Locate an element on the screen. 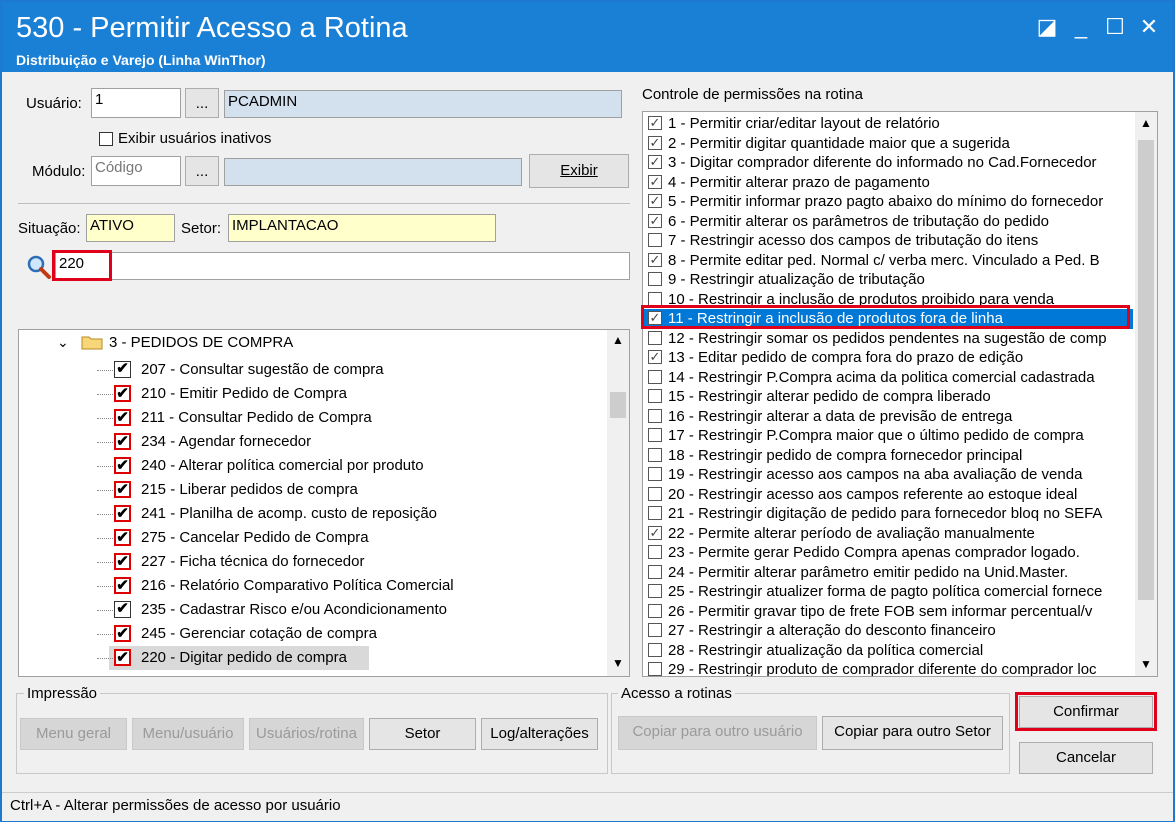 This screenshot has height=822, width=1175. permission-item: ✓ 4 - Permitir alterar prazo de pagamento is located at coordinates (888, 183).